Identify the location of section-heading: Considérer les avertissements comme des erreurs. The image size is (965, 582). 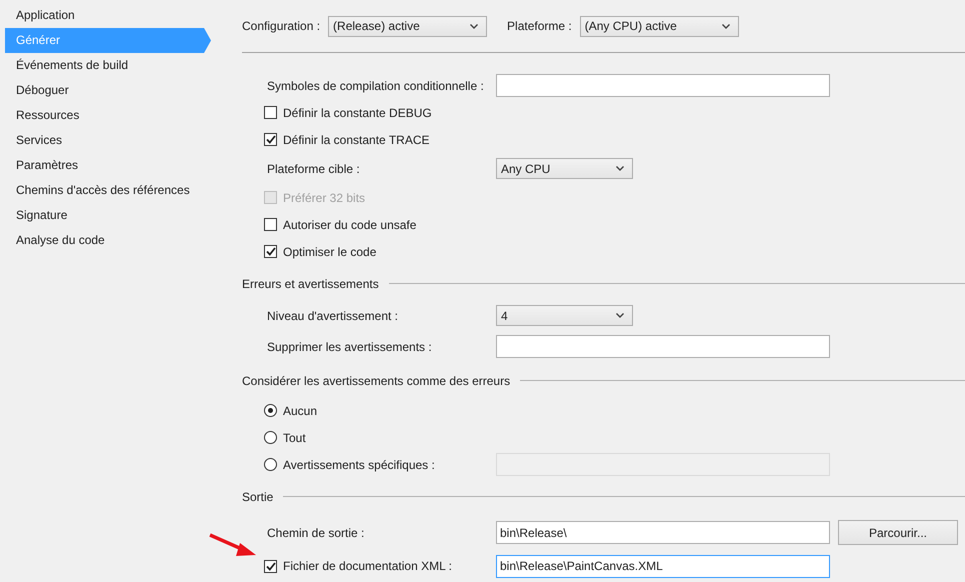
(376, 381).